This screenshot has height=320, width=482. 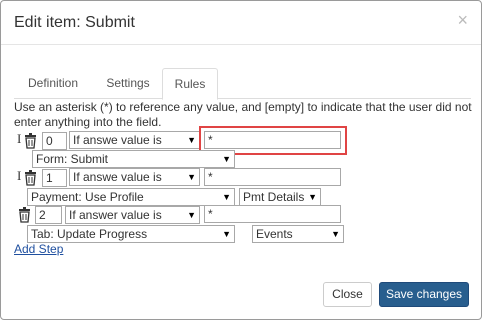 What do you see at coordinates (462, 20) in the screenshot?
I see `close-icon: ×` at bounding box center [462, 20].